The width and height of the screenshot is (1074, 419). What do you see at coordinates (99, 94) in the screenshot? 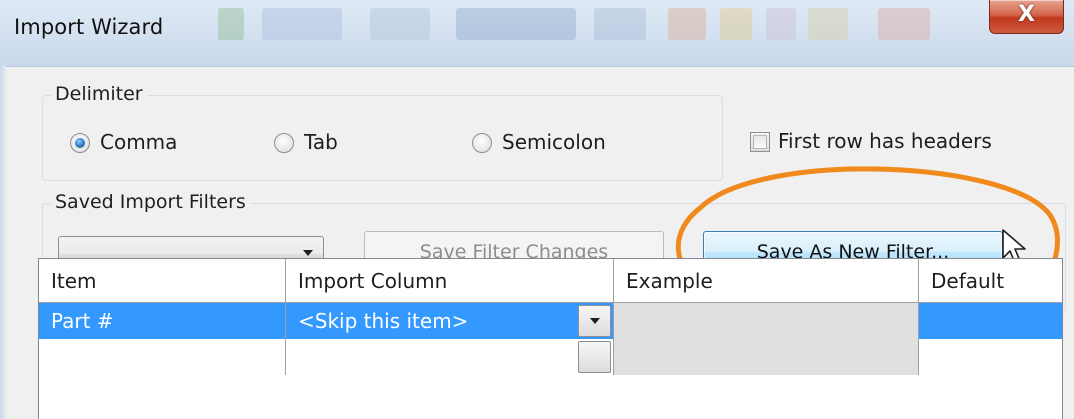
I see `delimiter-group-label: Delimiter` at bounding box center [99, 94].